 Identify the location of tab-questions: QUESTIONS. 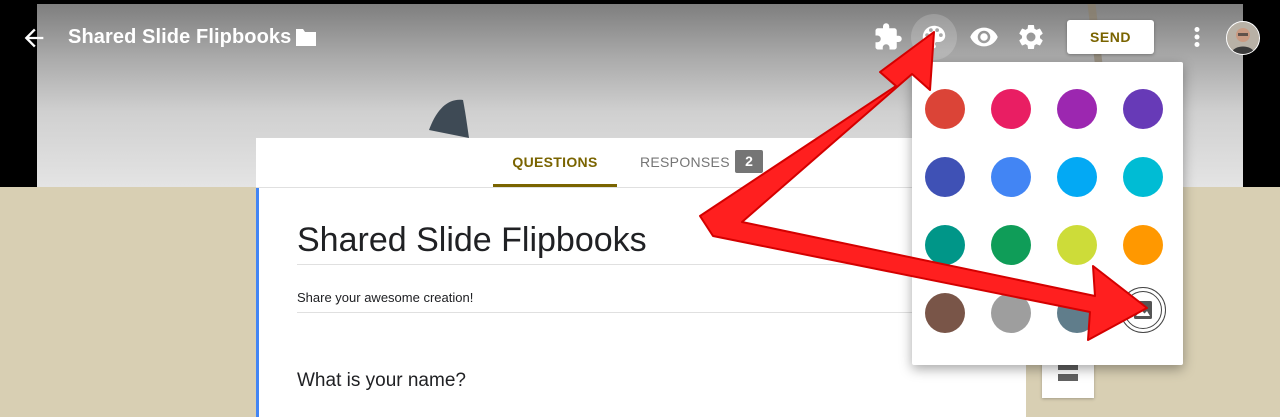
(555, 162).